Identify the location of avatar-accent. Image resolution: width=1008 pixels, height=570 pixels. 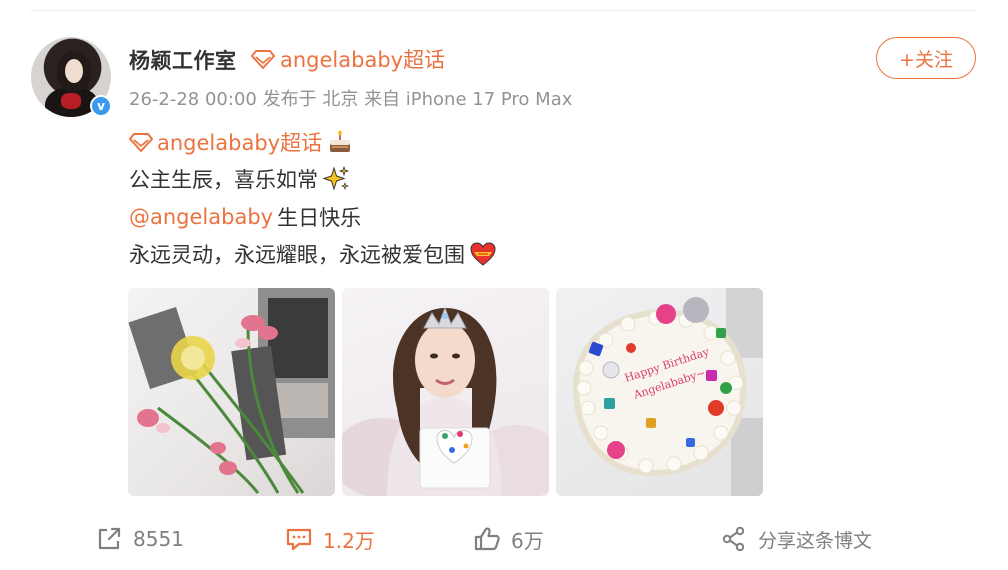
(71, 101).